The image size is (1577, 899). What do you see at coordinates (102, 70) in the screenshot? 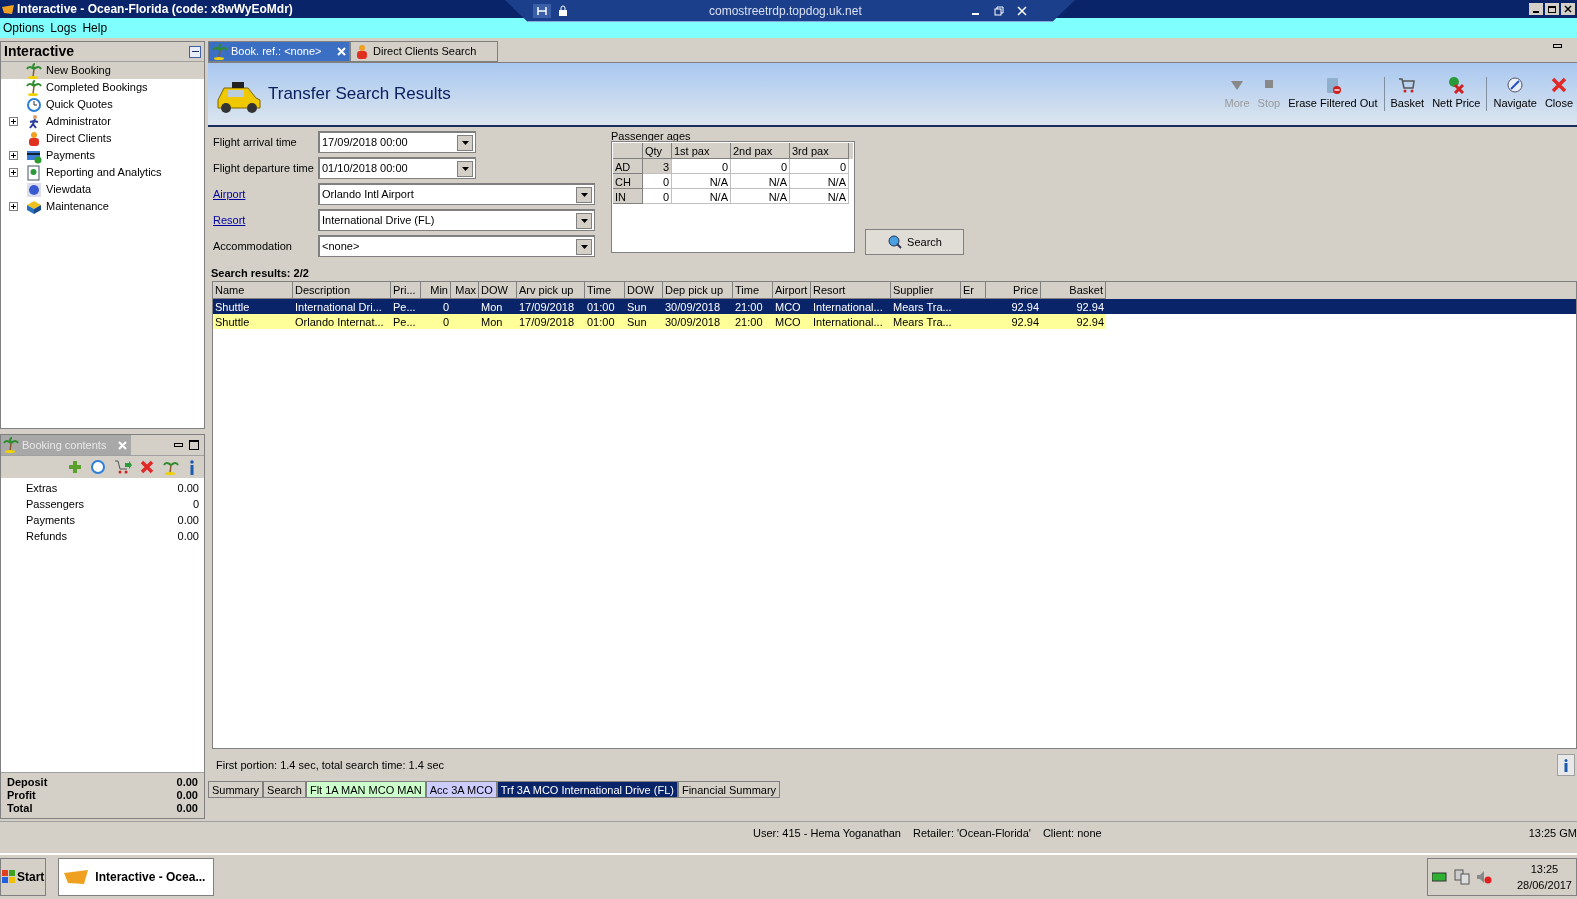
I see `tree-item: New Booking` at bounding box center [102, 70].